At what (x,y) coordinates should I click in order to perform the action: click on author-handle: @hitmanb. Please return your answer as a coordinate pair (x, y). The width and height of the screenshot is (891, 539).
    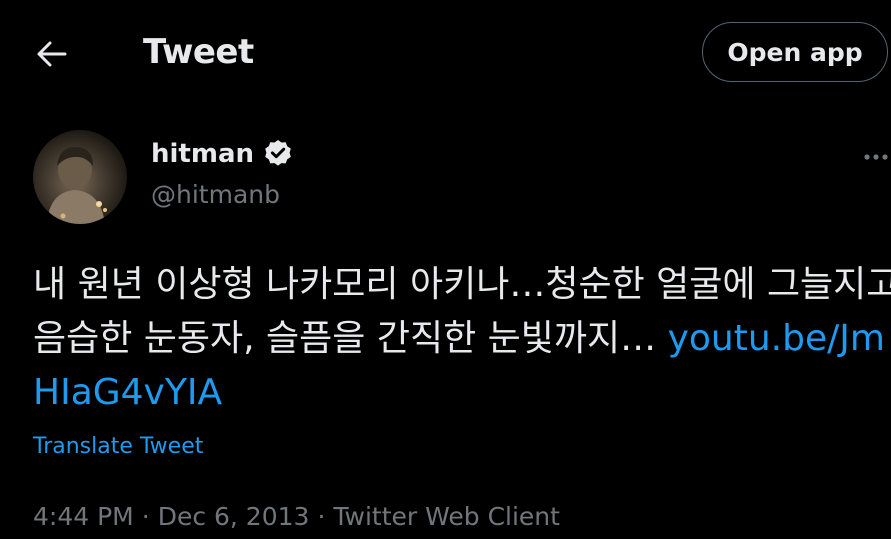
    Looking at the image, I should click on (215, 194).